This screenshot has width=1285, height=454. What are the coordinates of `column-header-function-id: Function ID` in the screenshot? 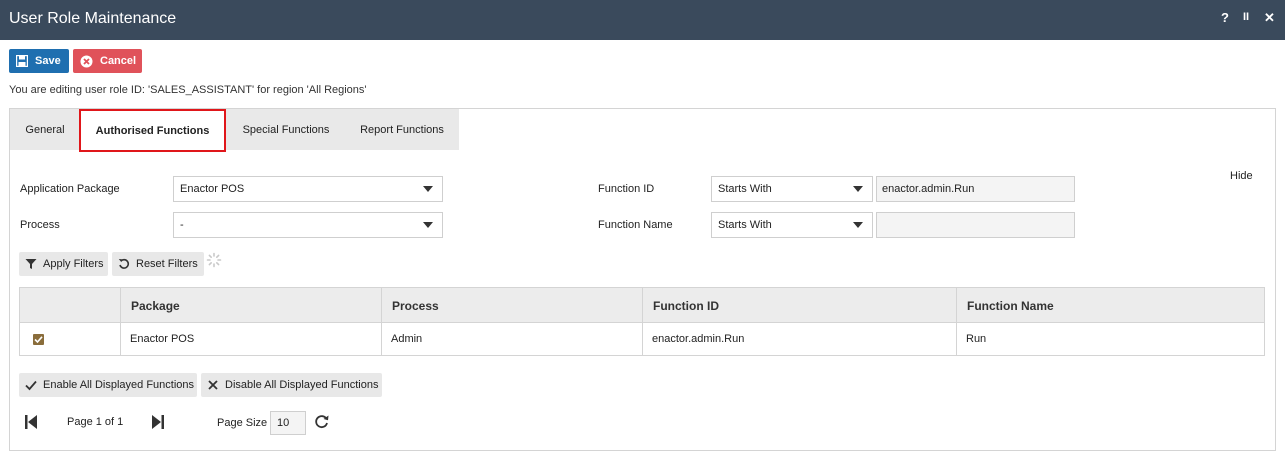 It's located at (799, 305).